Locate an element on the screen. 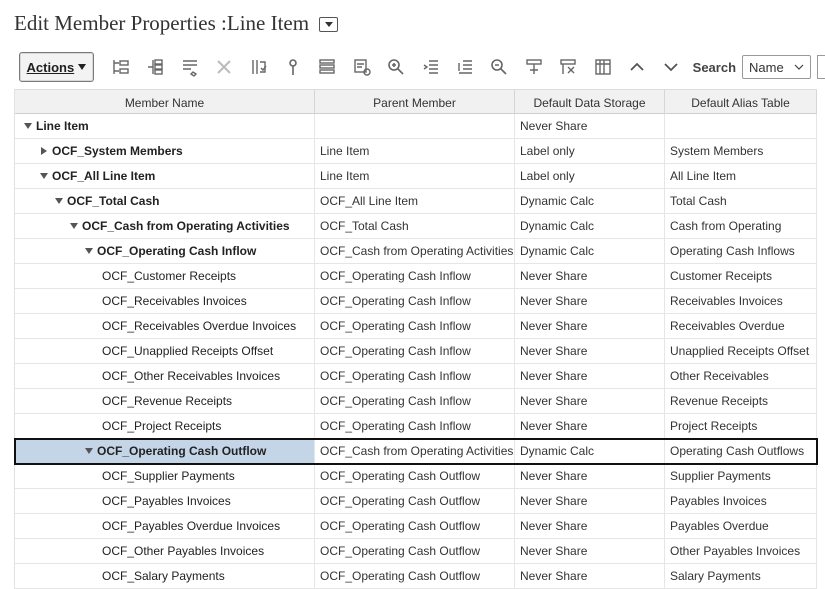 This screenshot has width=825, height=589. member-name: OCF_Customer Receipts is located at coordinates (169, 276).